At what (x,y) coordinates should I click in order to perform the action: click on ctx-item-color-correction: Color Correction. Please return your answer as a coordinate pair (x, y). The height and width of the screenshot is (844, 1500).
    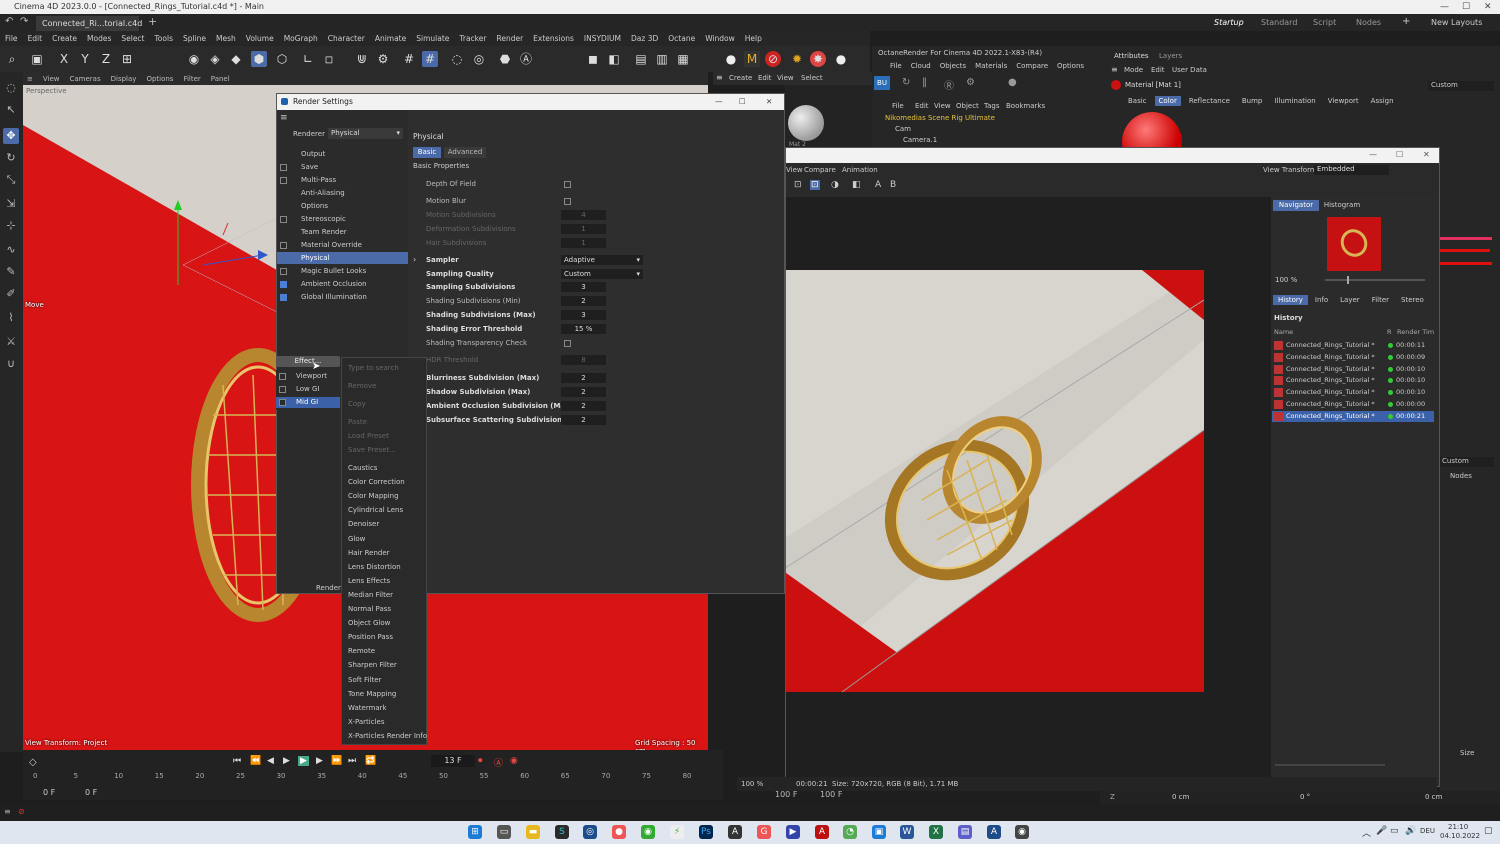
    Looking at the image, I should click on (376, 482).